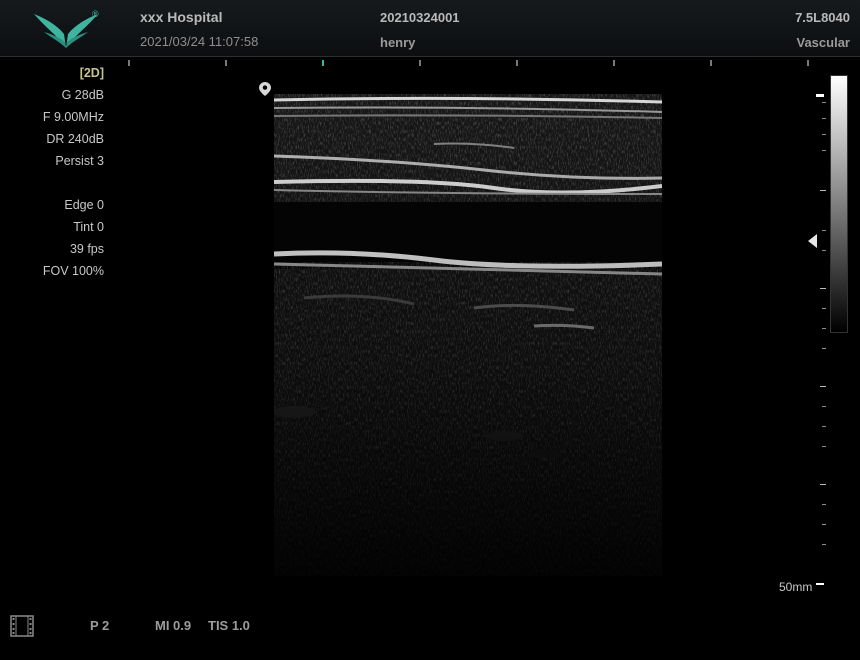  I want to click on persist-value: Persist 3, so click(79, 161).